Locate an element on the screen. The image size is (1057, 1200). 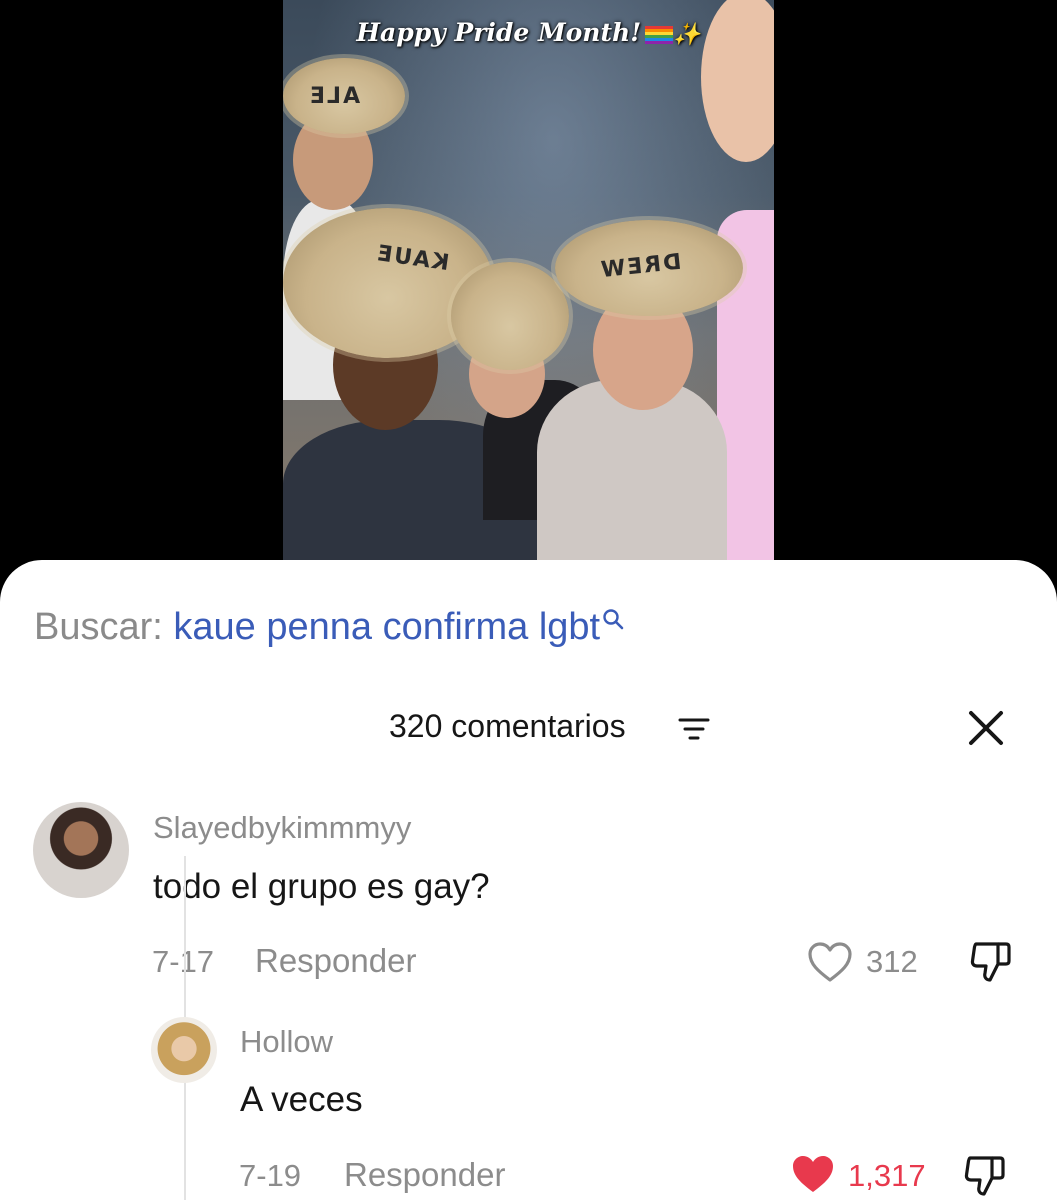
reply-date: 7-19 is located at coordinates (270, 1175).